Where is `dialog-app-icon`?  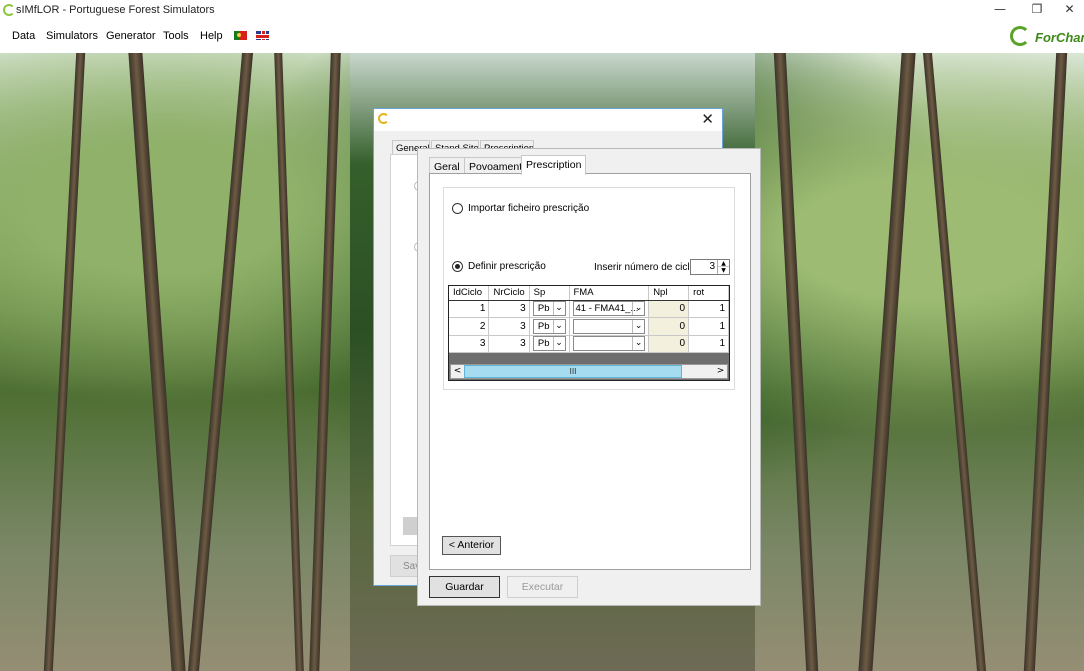 dialog-app-icon is located at coordinates (383, 118).